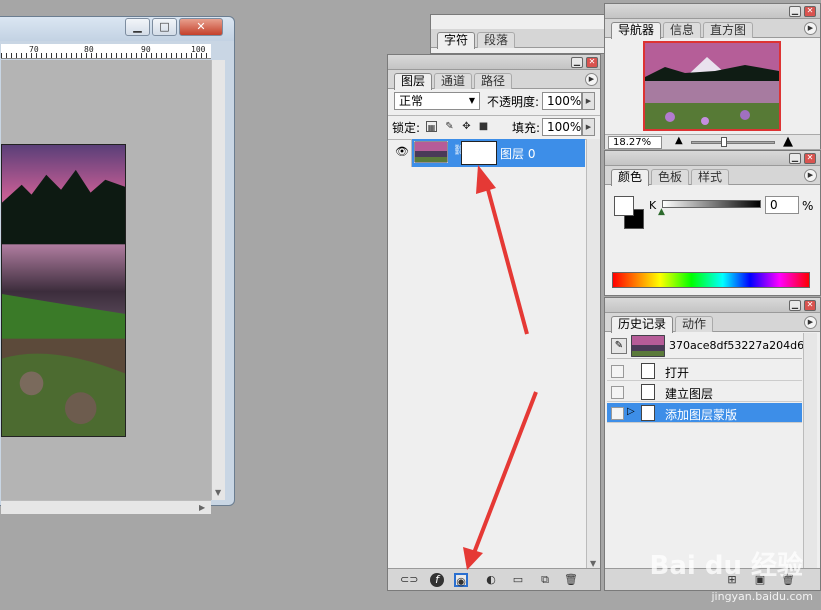  I want to click on arrowhead-up-icon, so click(486, 179).